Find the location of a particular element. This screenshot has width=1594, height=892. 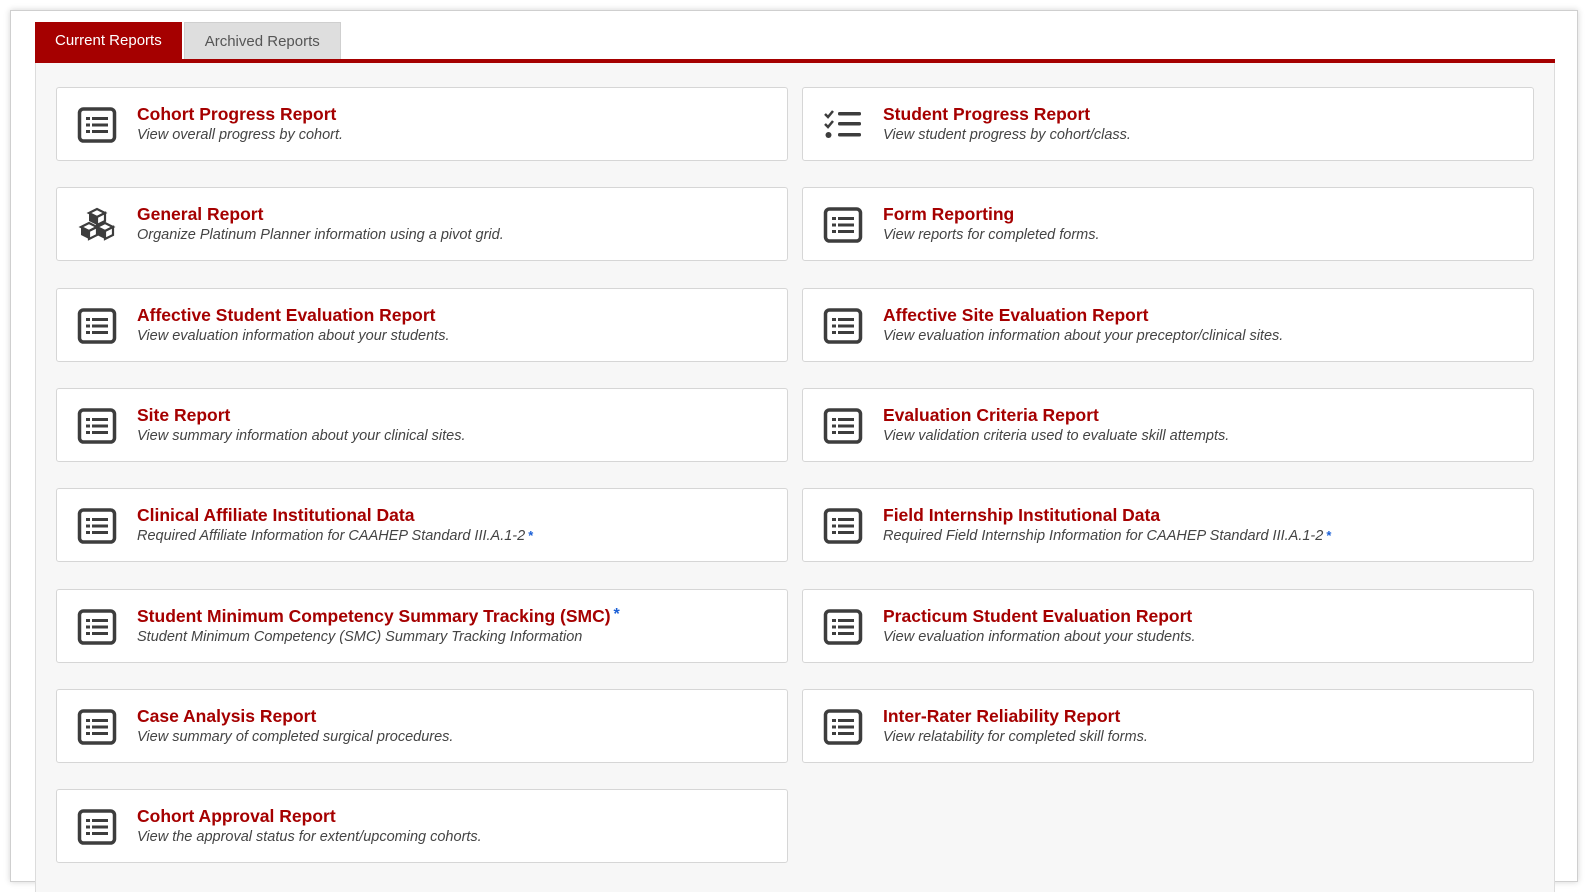

report-title-link: Affective Student Evaluation Report is located at coordinates (286, 315).